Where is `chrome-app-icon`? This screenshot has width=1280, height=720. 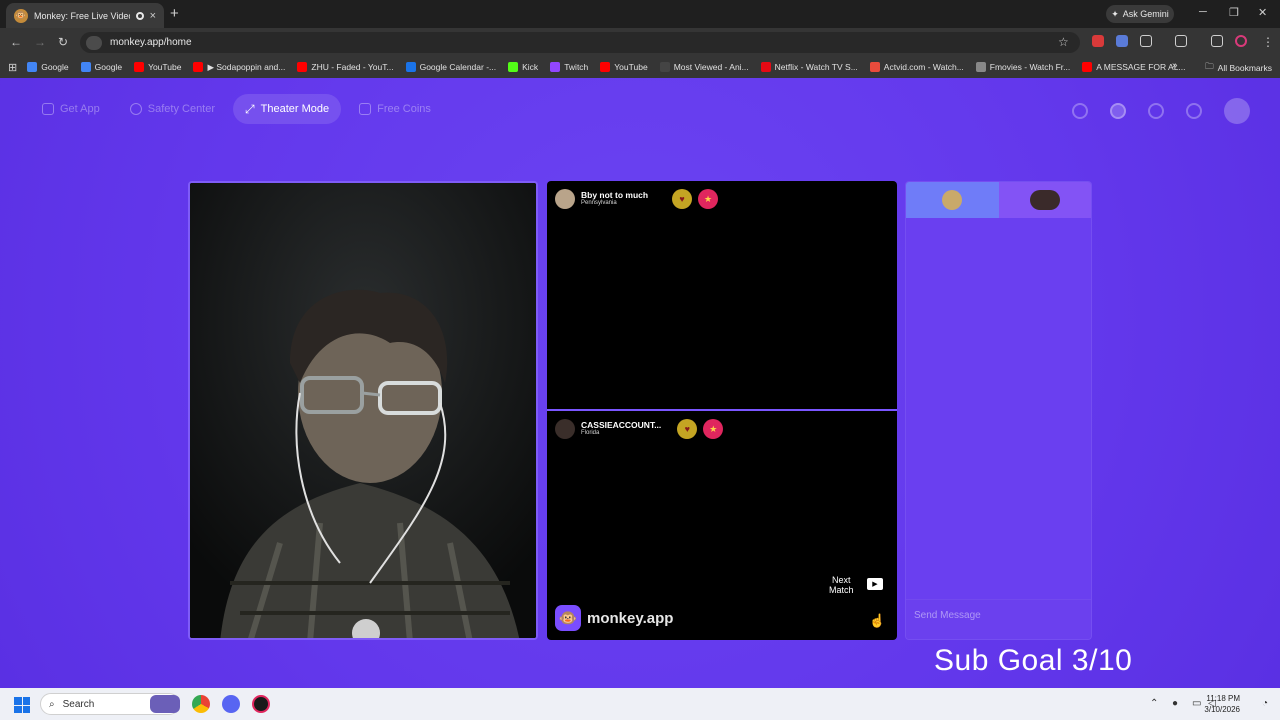 chrome-app-icon is located at coordinates (201, 704).